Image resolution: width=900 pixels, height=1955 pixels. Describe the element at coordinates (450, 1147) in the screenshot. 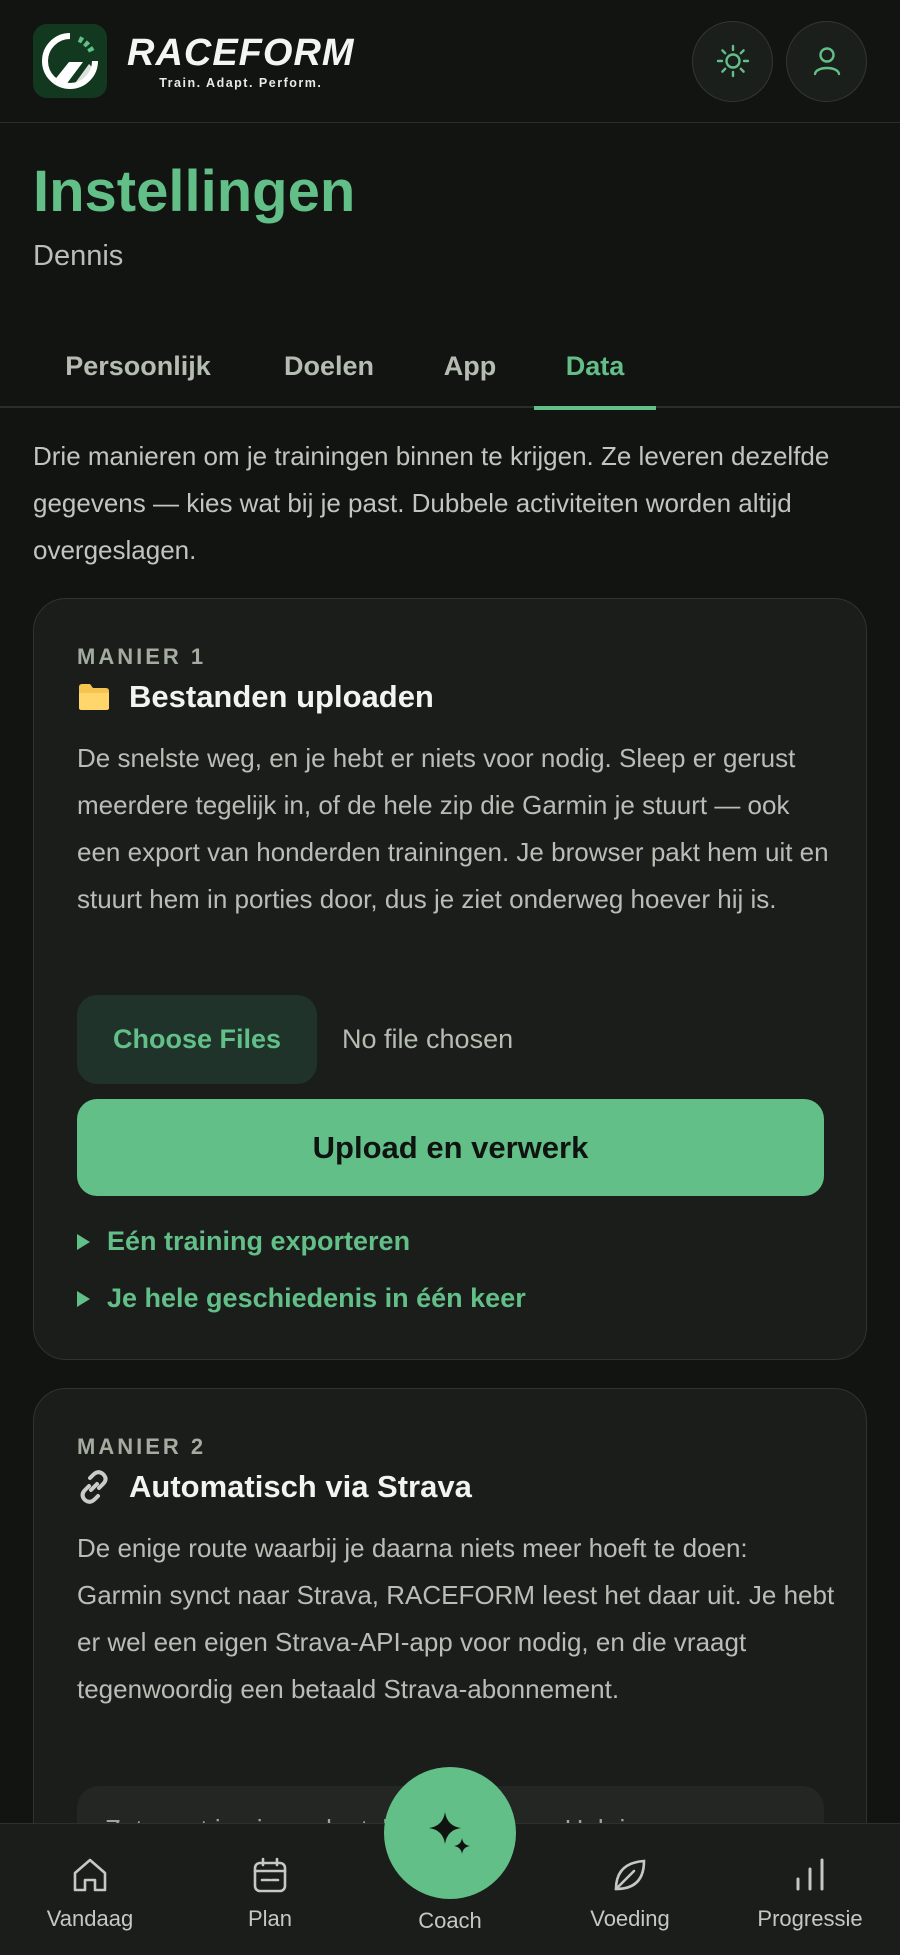

I see `upload-button: Upload en verwerk` at that location.